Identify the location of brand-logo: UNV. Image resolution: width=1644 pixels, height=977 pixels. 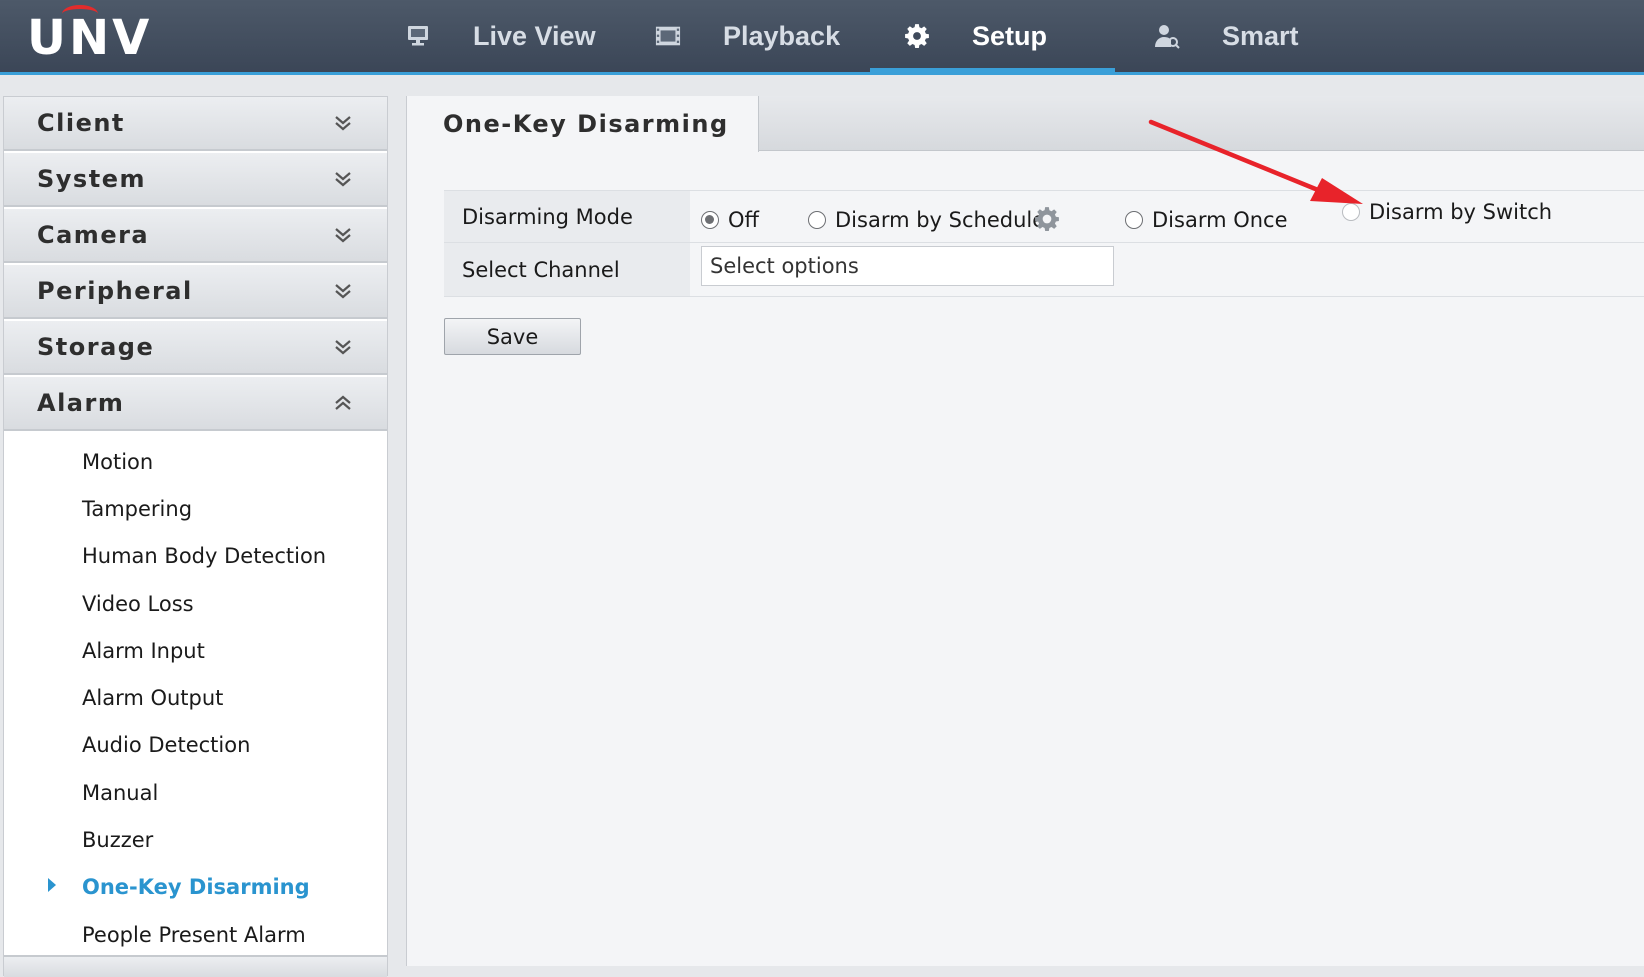
(89, 38).